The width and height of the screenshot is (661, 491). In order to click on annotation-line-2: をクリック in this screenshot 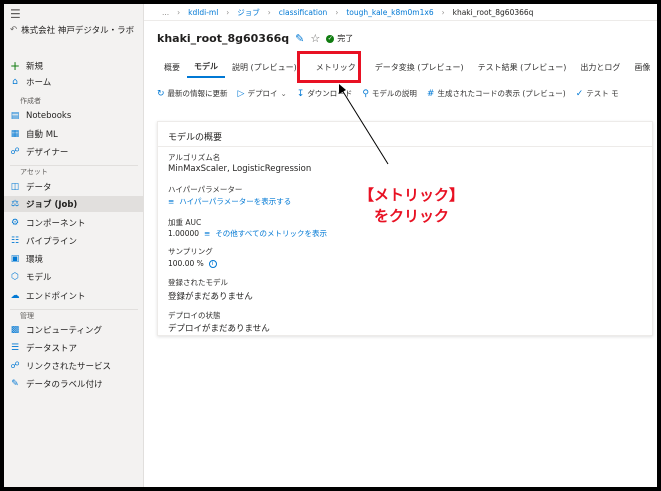, I will do `click(412, 216)`.